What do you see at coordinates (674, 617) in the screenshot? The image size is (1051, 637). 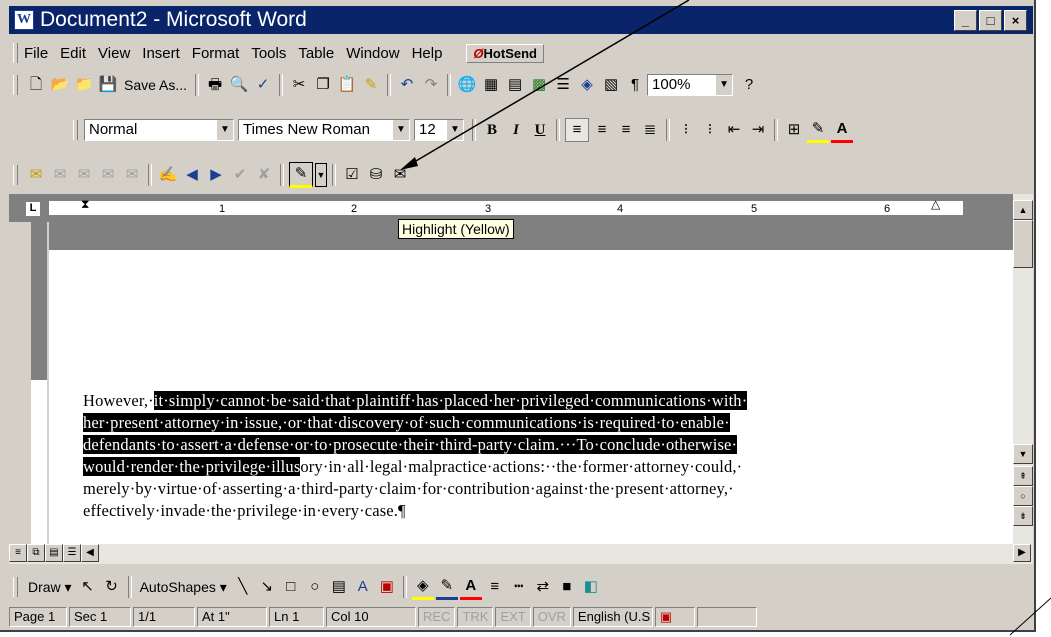 I see `spelling-status-icon: ▣` at bounding box center [674, 617].